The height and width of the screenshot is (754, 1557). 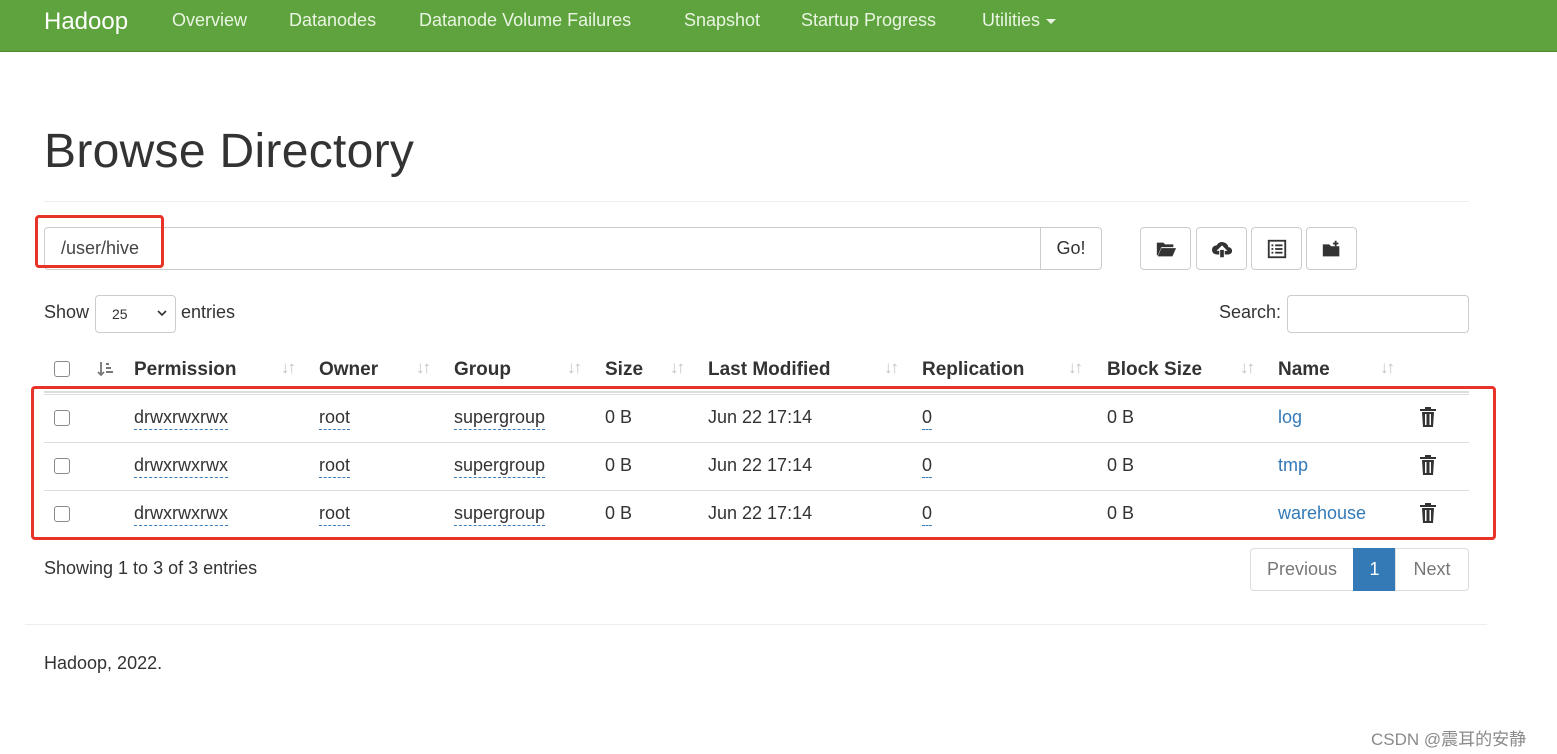 What do you see at coordinates (229, 151) in the screenshot?
I see `page-title: Browse Directory` at bounding box center [229, 151].